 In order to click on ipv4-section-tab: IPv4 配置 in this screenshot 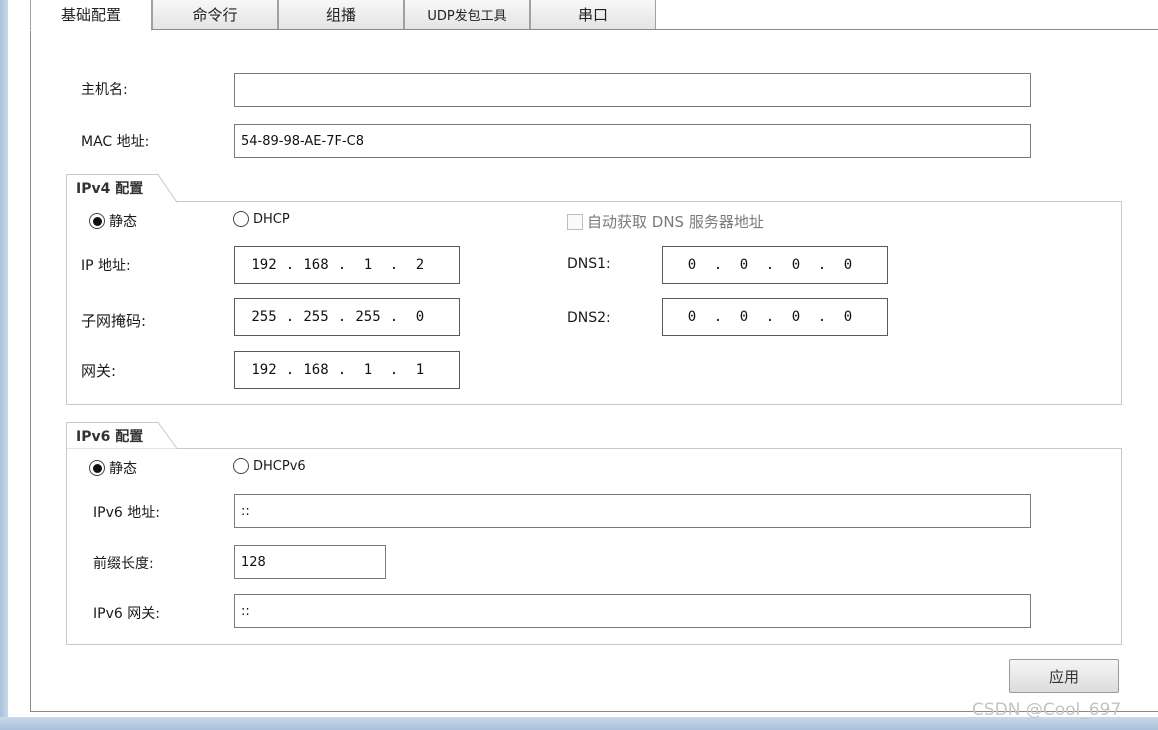, I will do `click(122, 188)`.